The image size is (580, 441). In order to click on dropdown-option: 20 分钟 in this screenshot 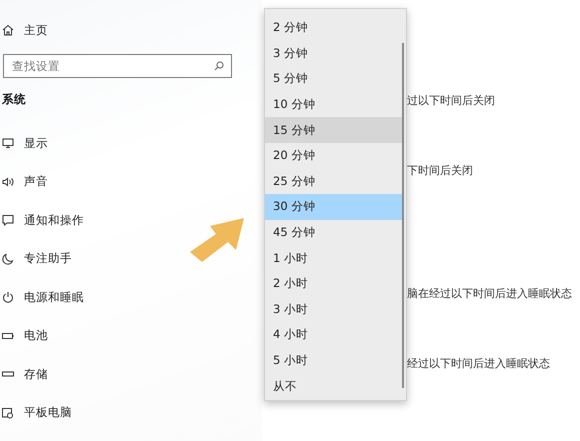, I will do `click(333, 155)`.